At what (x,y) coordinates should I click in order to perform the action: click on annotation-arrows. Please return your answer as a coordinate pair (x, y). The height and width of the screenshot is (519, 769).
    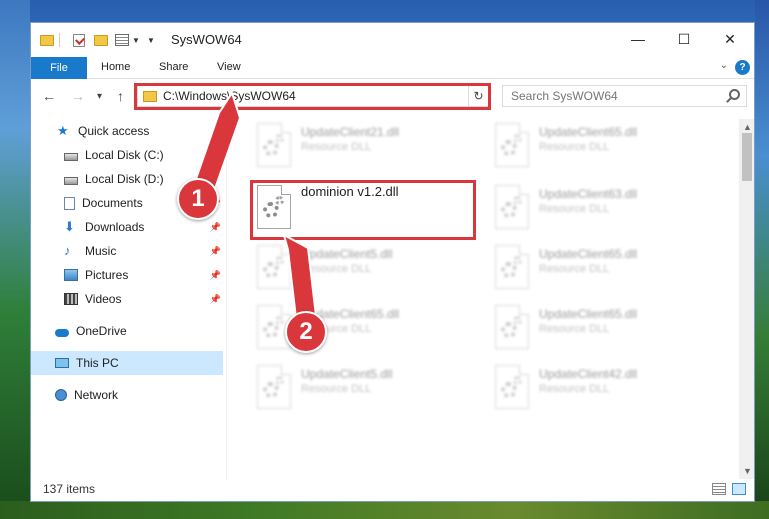
    Looking at the image, I should click on (253, 205).